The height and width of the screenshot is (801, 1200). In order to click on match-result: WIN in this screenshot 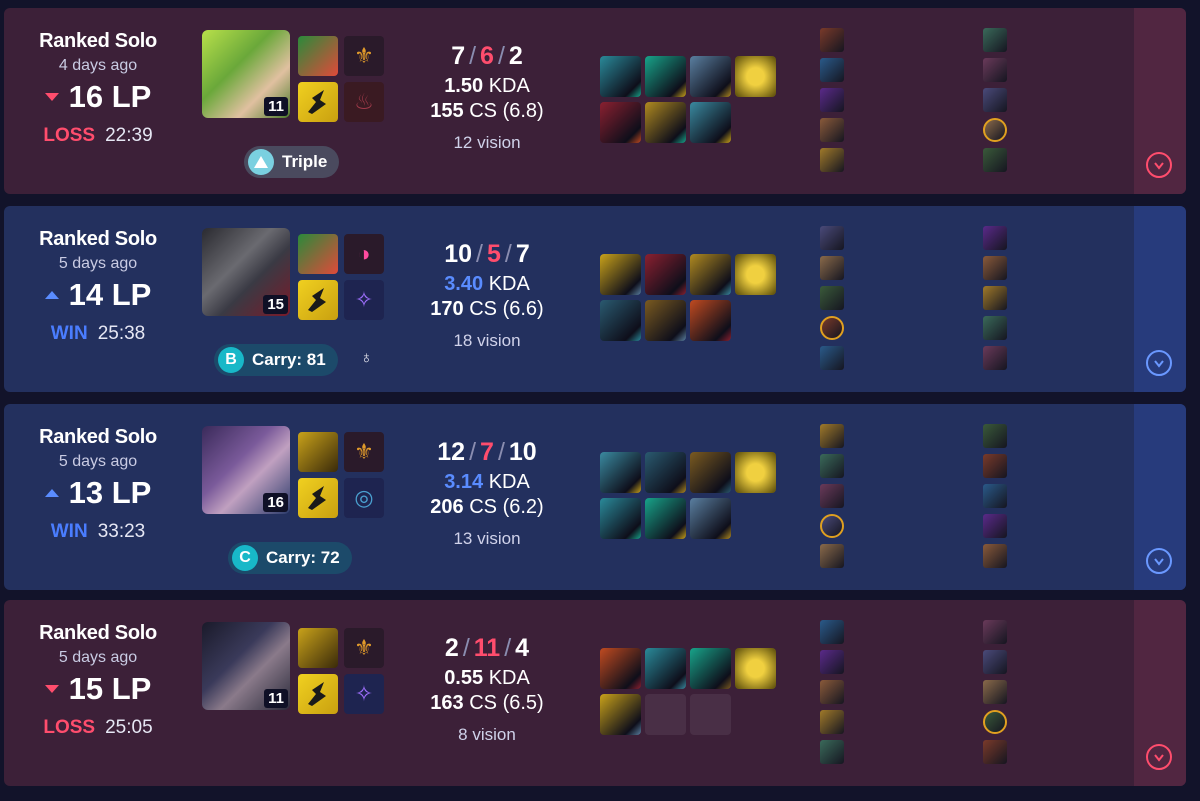, I will do `click(69, 531)`.